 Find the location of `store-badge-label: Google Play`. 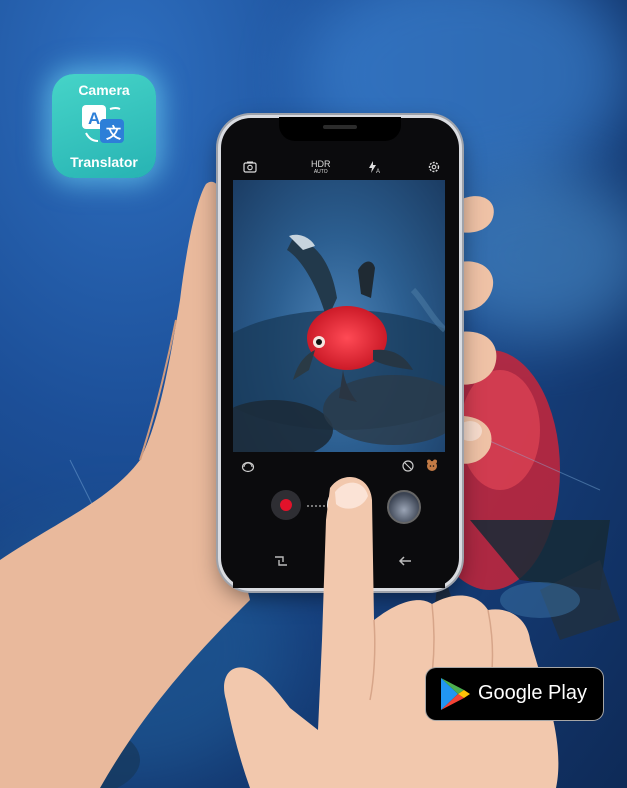

store-badge-label: Google Play is located at coordinates (532, 693).